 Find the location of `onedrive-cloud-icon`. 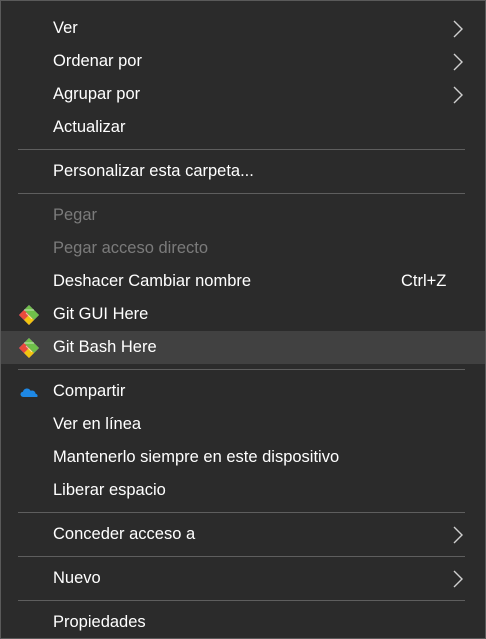

onedrive-cloud-icon is located at coordinates (29, 392).